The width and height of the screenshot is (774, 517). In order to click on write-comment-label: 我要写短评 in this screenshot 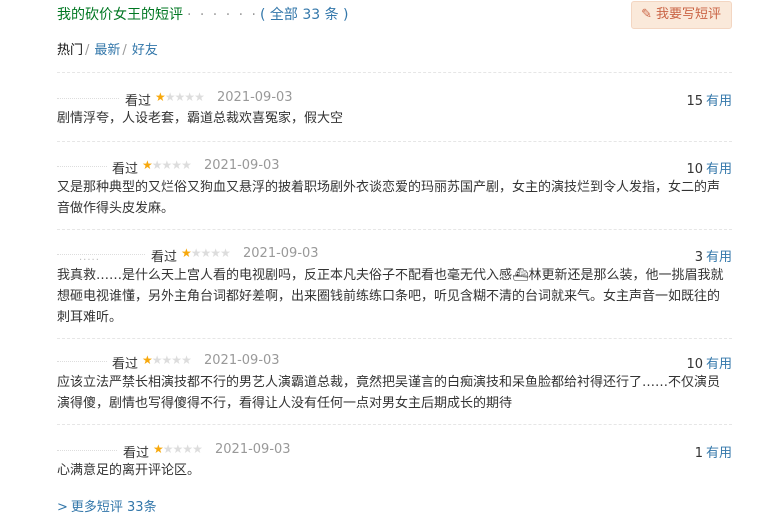, I will do `click(688, 14)`.